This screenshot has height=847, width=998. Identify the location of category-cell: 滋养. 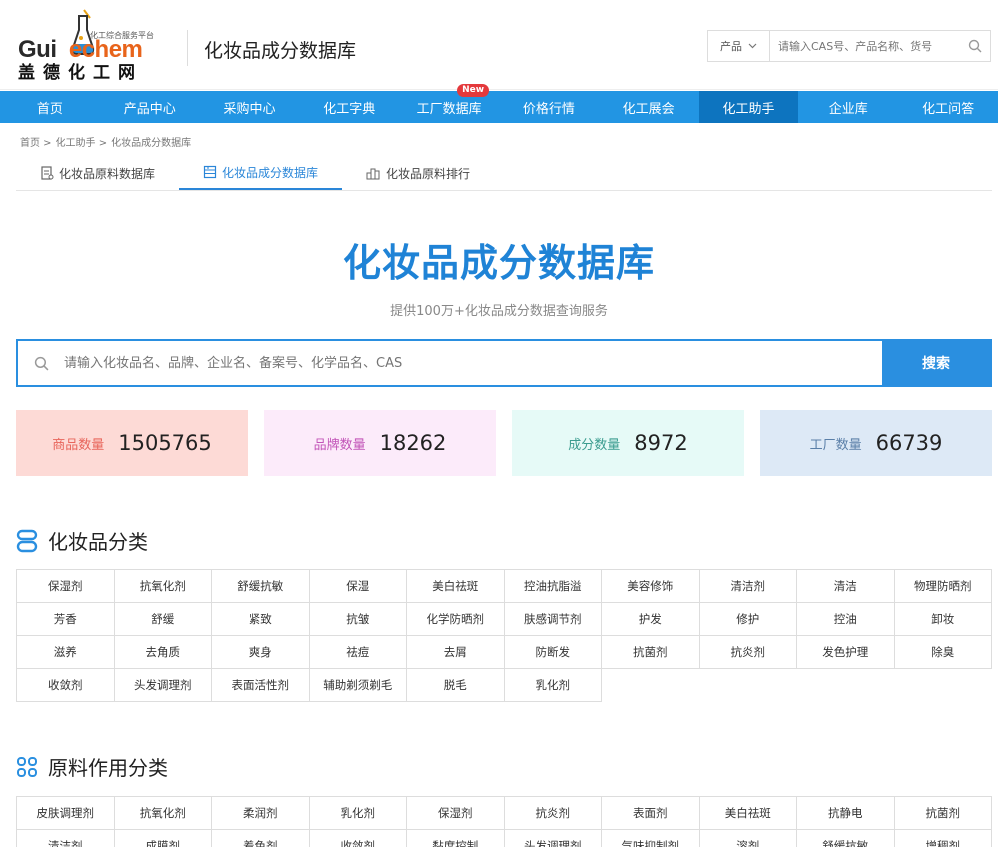
(66, 652).